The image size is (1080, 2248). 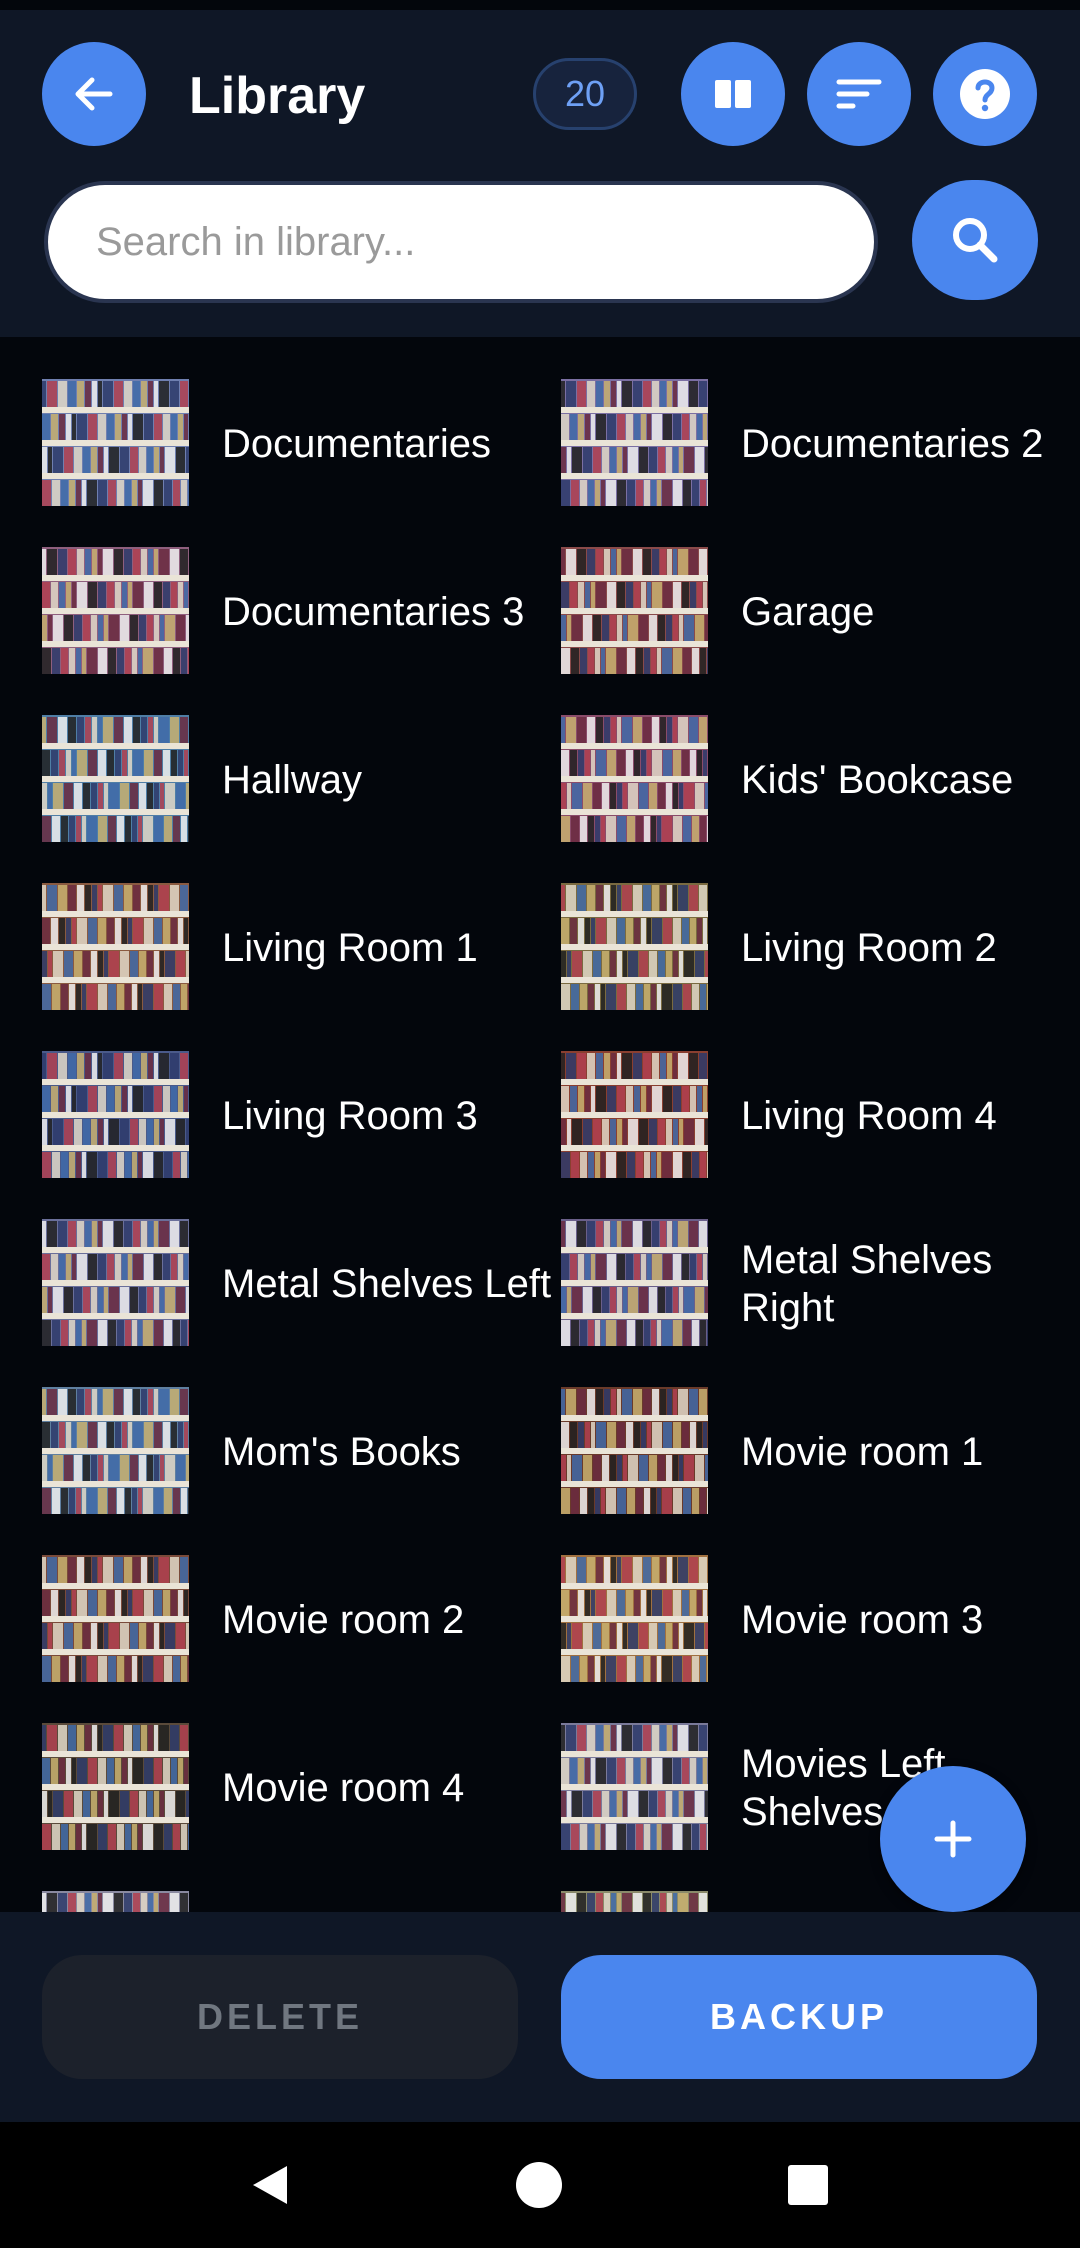 I want to click on search-icon, so click(x=975, y=240).